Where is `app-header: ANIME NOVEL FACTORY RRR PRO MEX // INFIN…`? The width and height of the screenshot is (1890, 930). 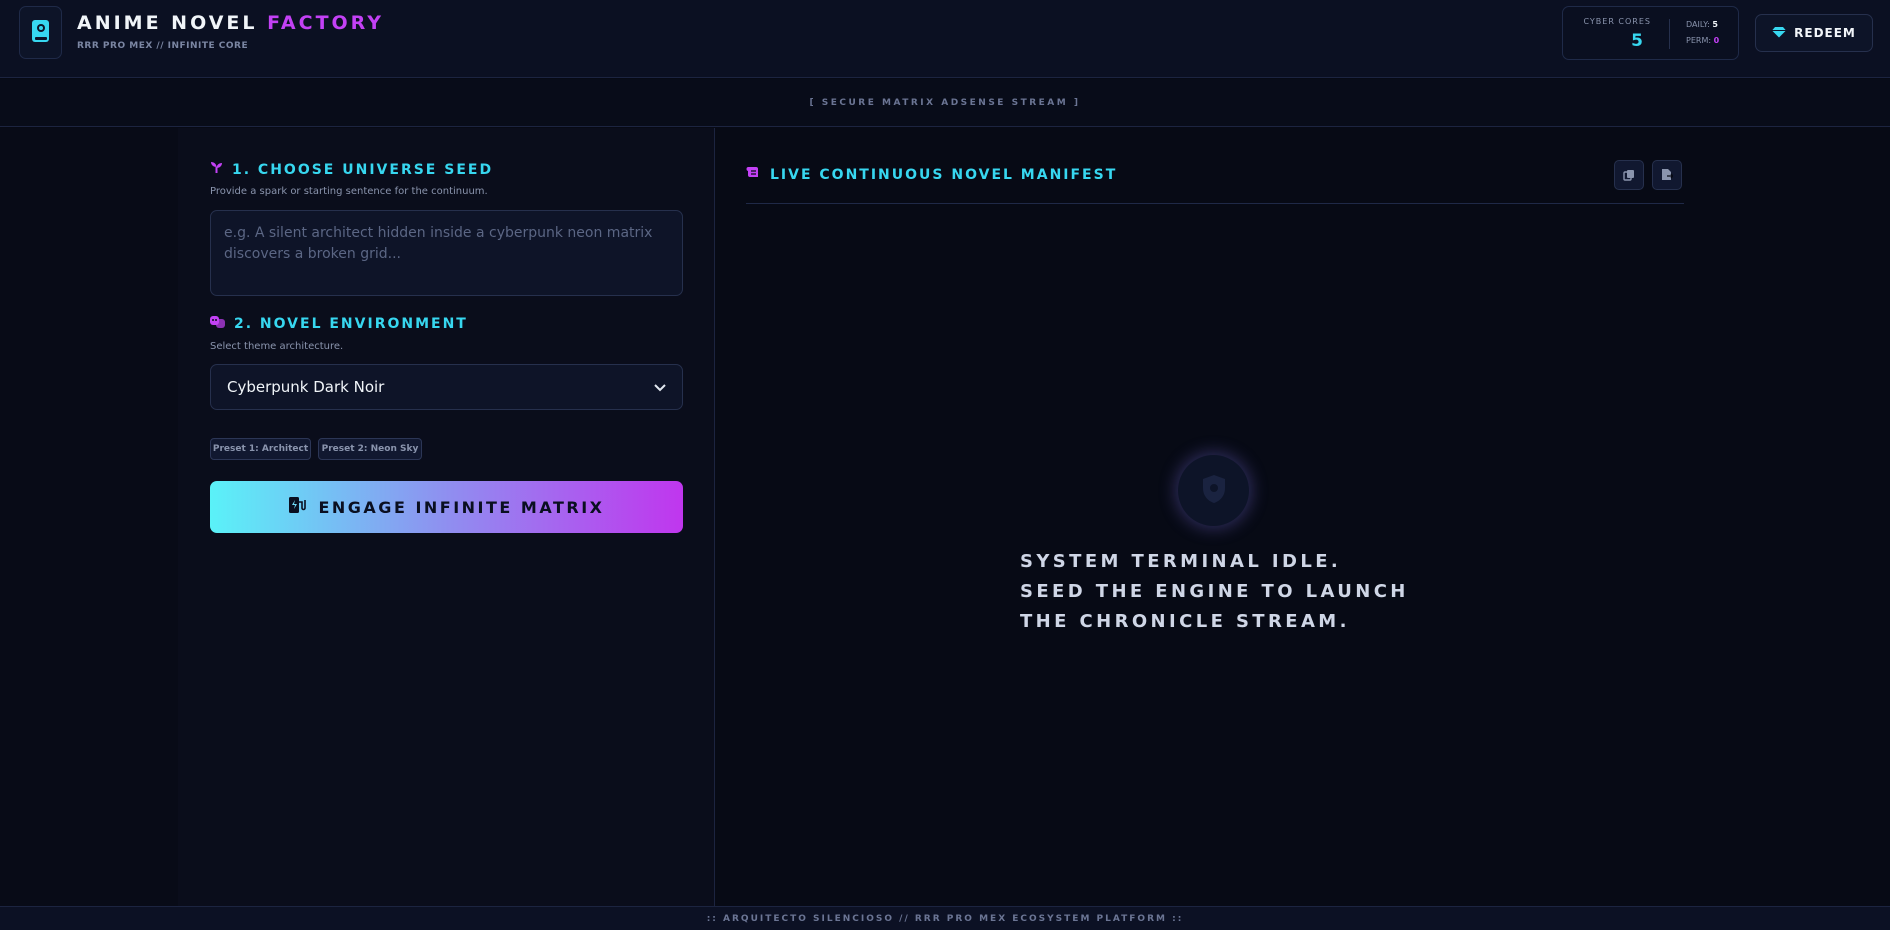
app-header: ANIME NOVEL FACTORY RRR PRO MEX // INFIN… is located at coordinates (945, 39).